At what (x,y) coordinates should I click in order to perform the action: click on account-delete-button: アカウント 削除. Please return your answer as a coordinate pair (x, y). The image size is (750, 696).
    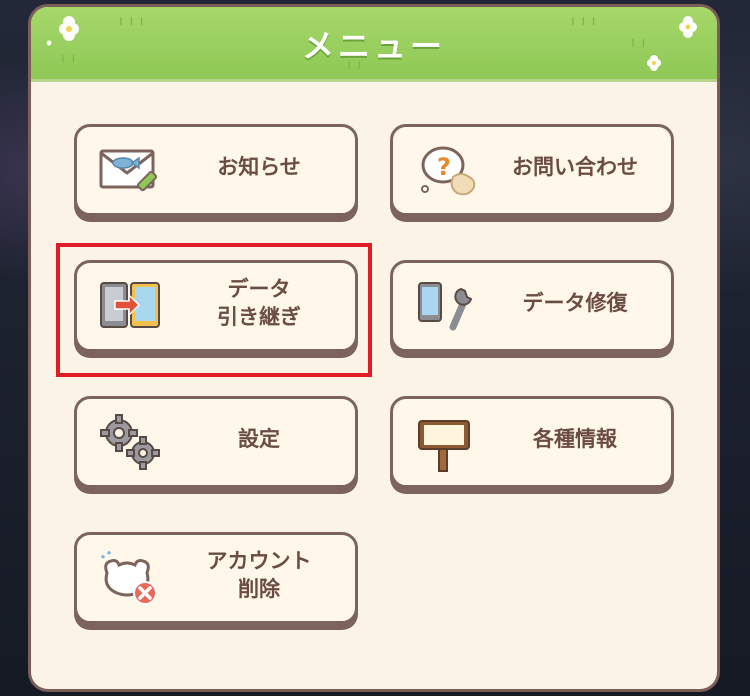
    Looking at the image, I should click on (216, 578).